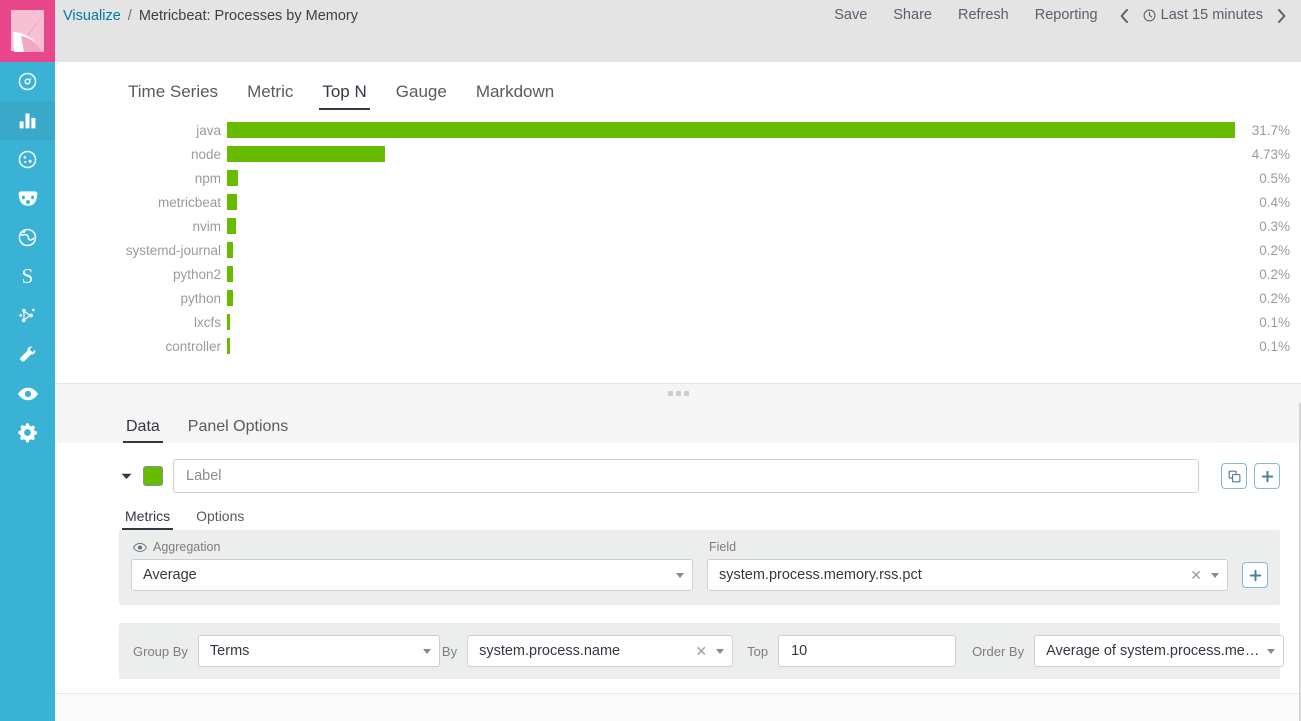  I want to click on metric-actions, so click(1255, 576).